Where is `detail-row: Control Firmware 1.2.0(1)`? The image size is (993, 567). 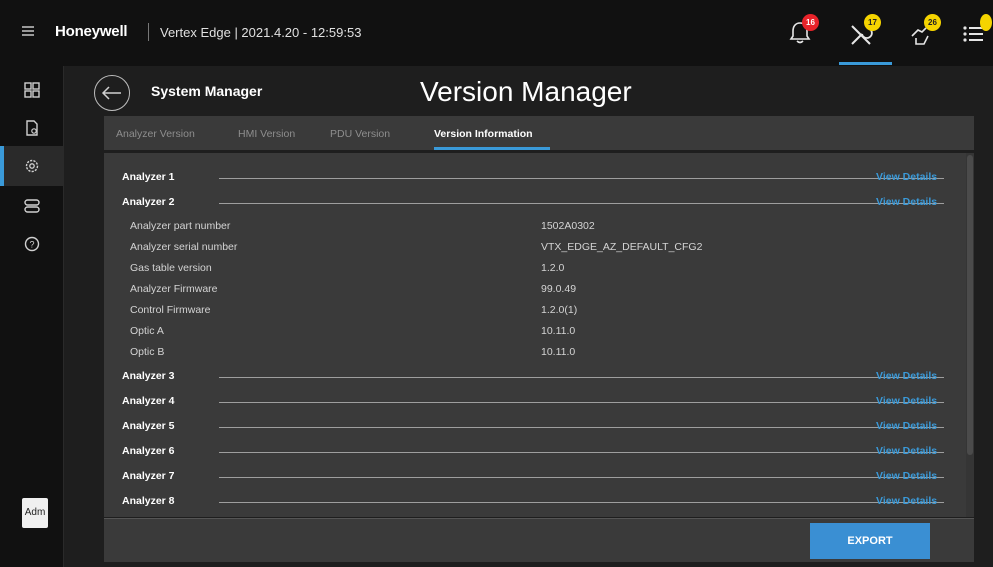 detail-row: Control Firmware 1.2.0(1) is located at coordinates (480, 312).